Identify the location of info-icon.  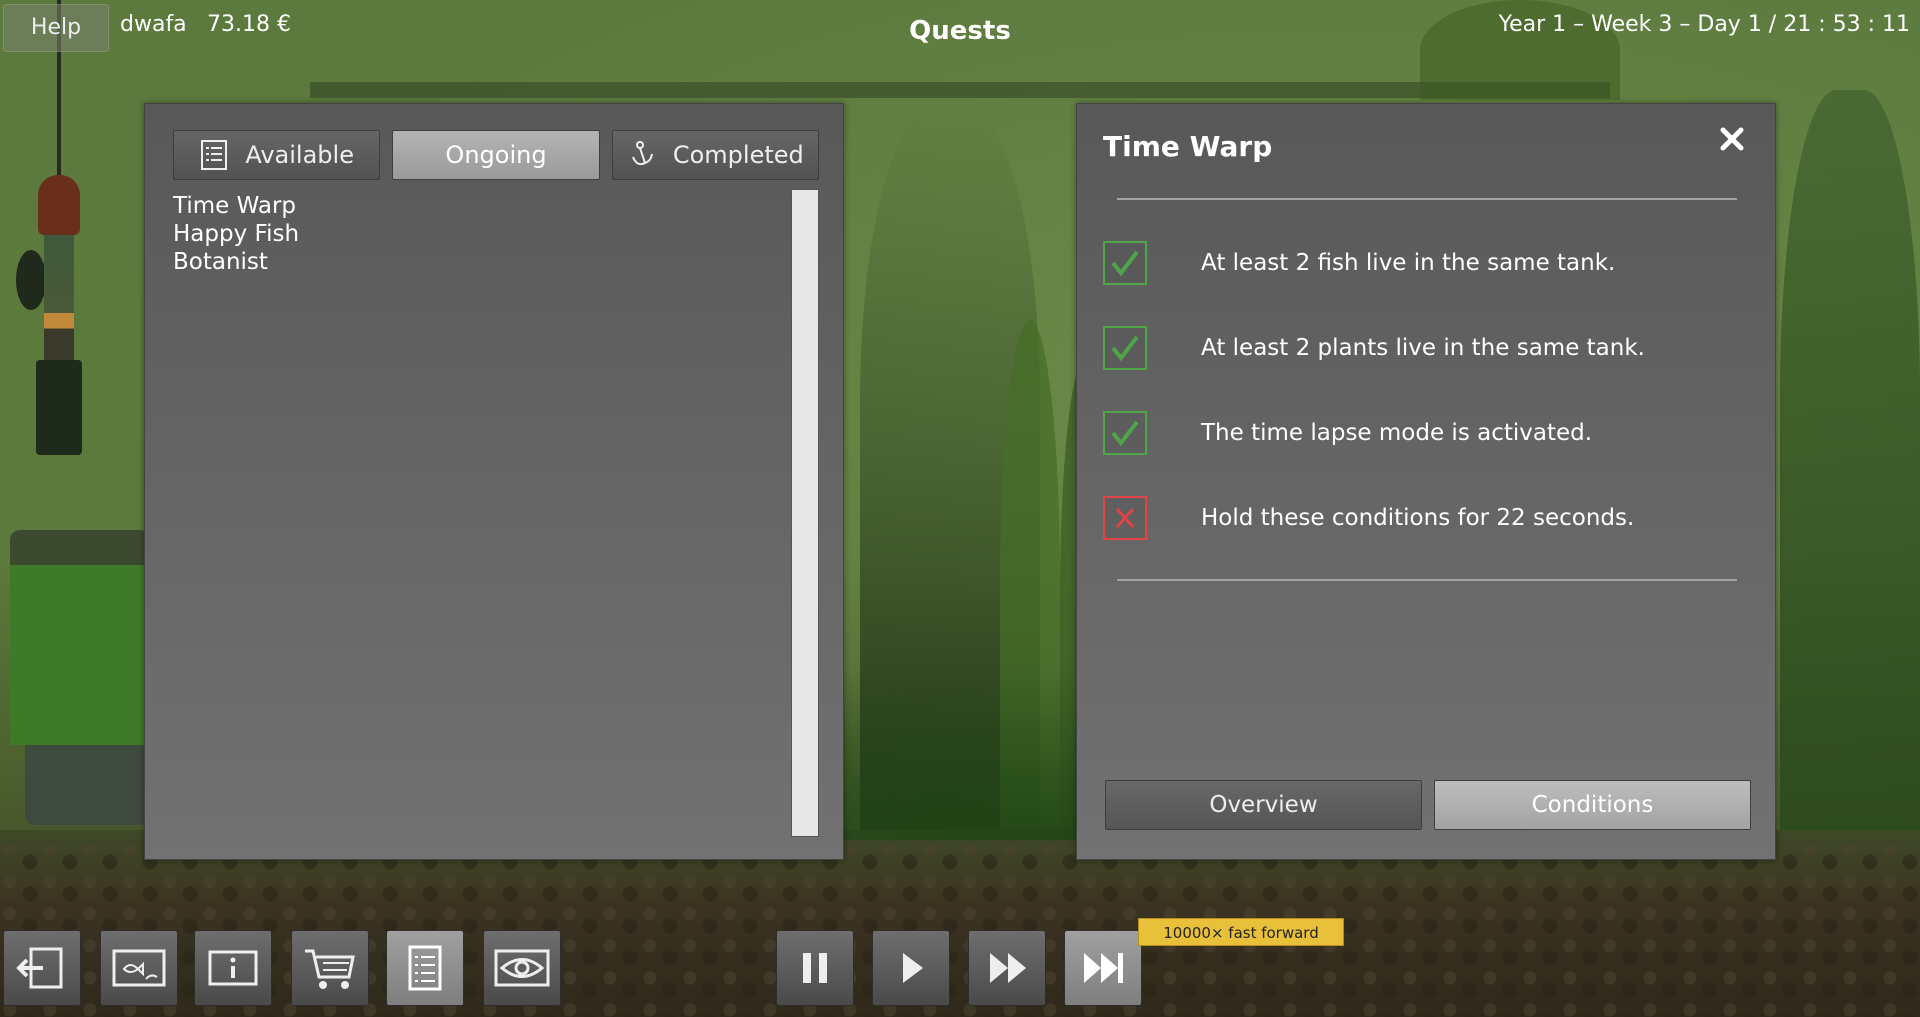
(233, 968).